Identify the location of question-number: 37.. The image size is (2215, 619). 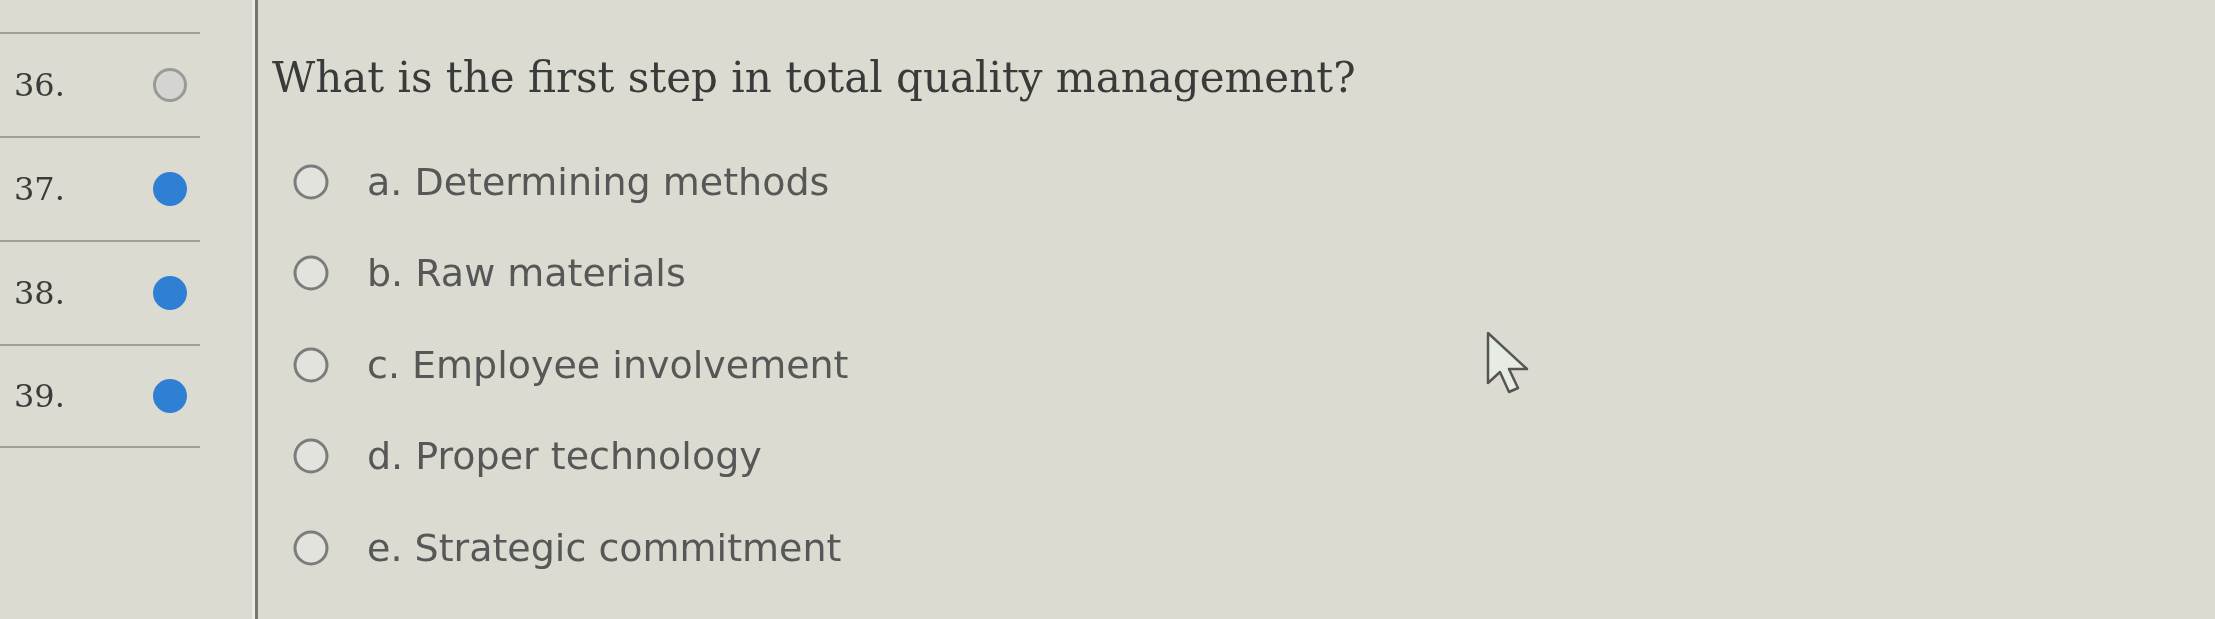
(32, 189).